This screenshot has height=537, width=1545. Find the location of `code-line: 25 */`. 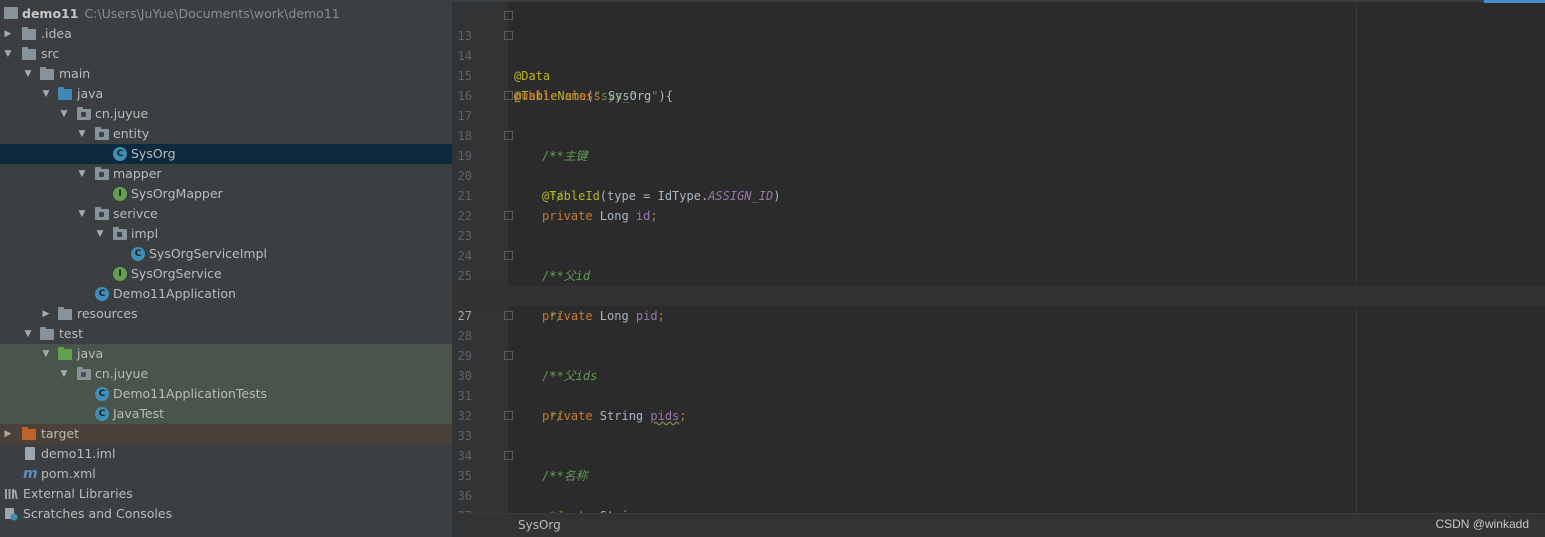

code-line: 25 */ is located at coordinates (998, 284).